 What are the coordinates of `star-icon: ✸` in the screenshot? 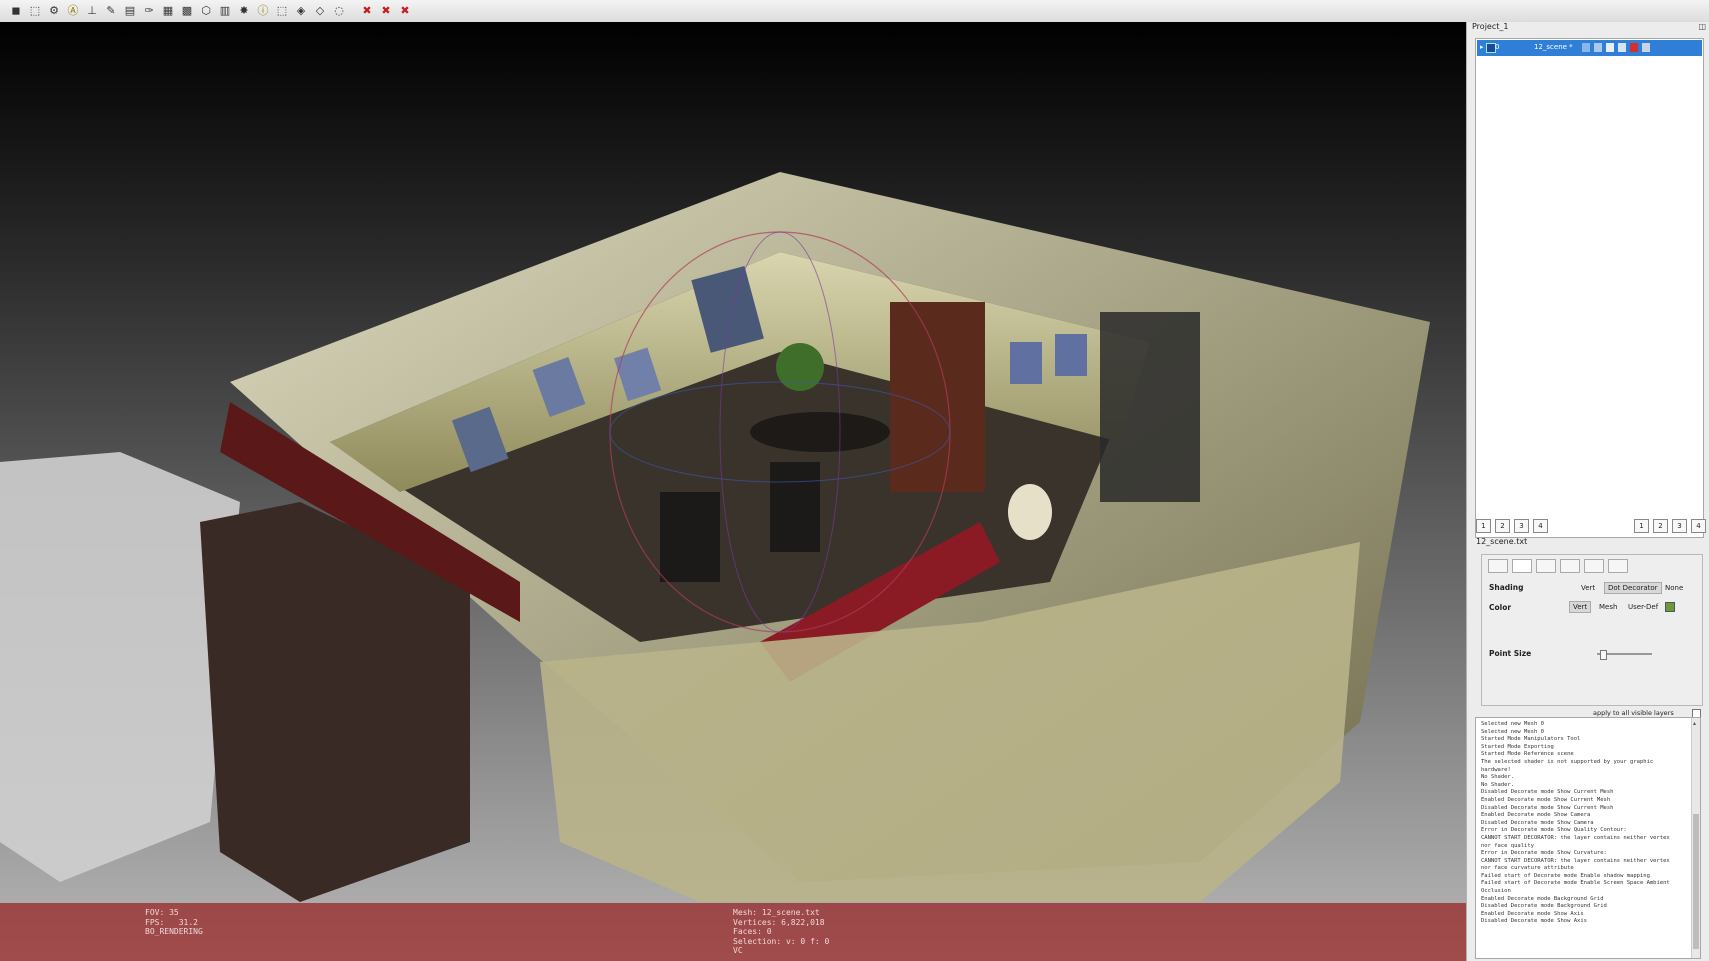 It's located at (244, 11).